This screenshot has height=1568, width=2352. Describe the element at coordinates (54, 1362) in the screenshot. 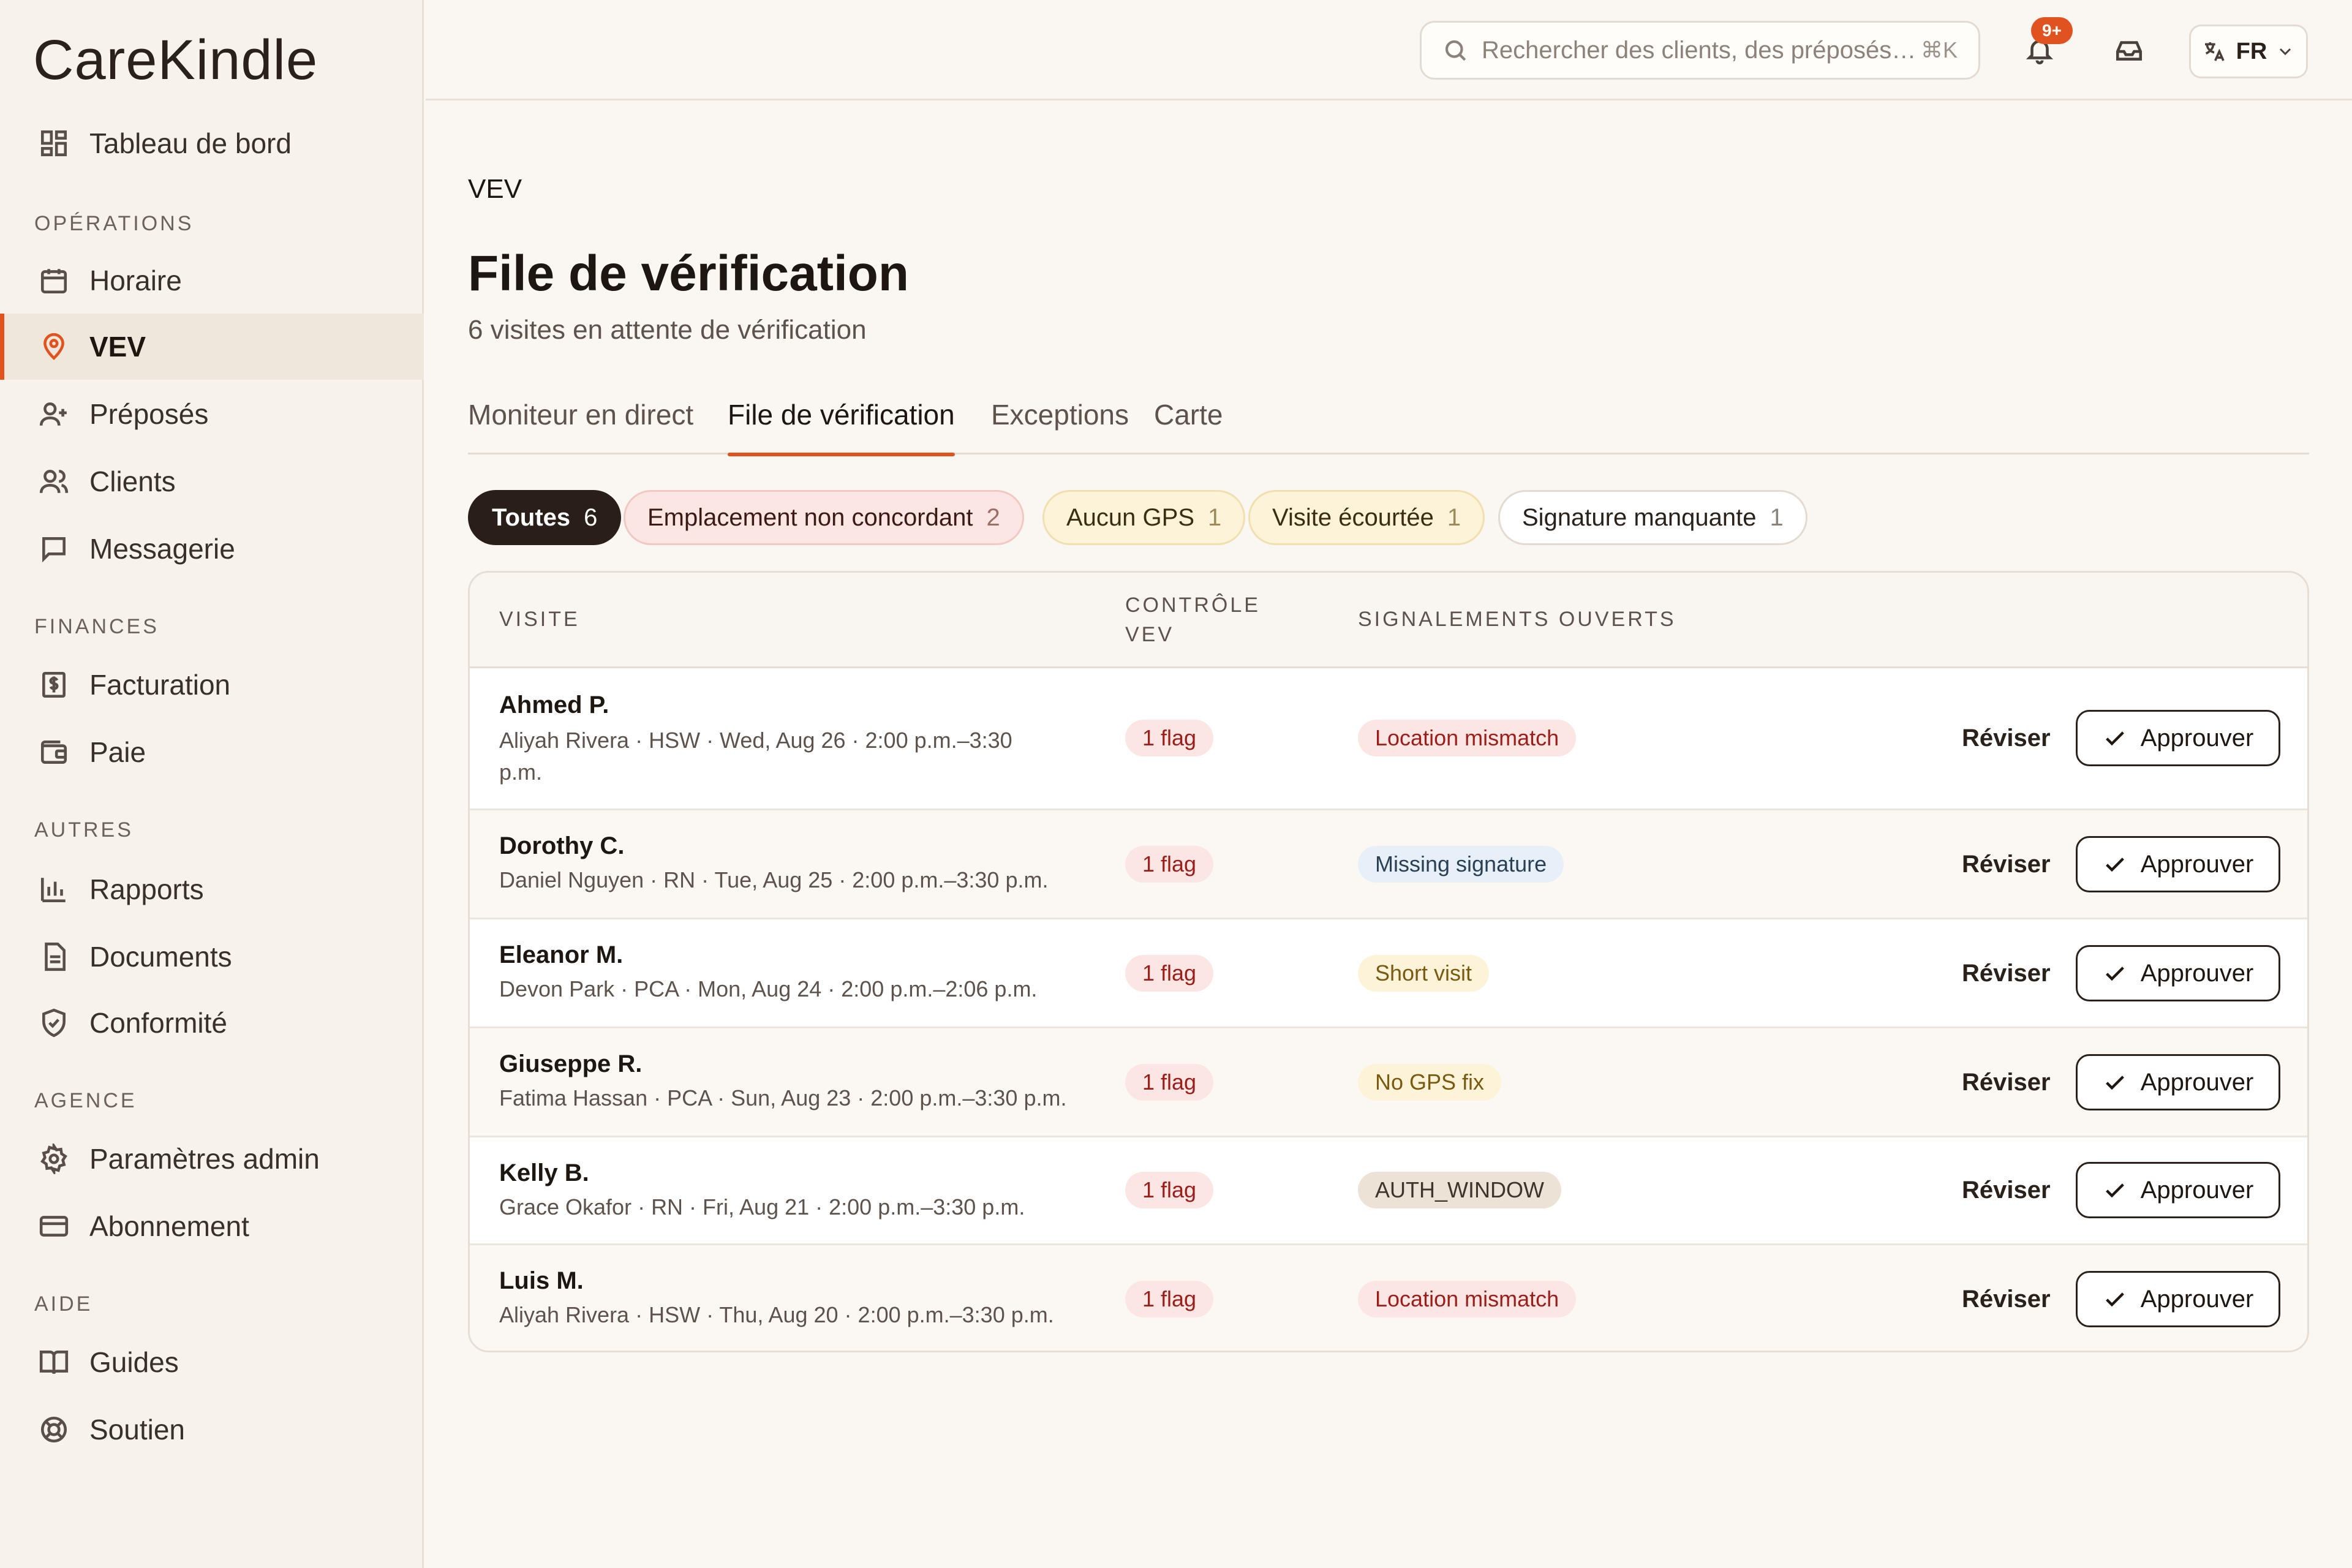

I see `book-icon` at that location.